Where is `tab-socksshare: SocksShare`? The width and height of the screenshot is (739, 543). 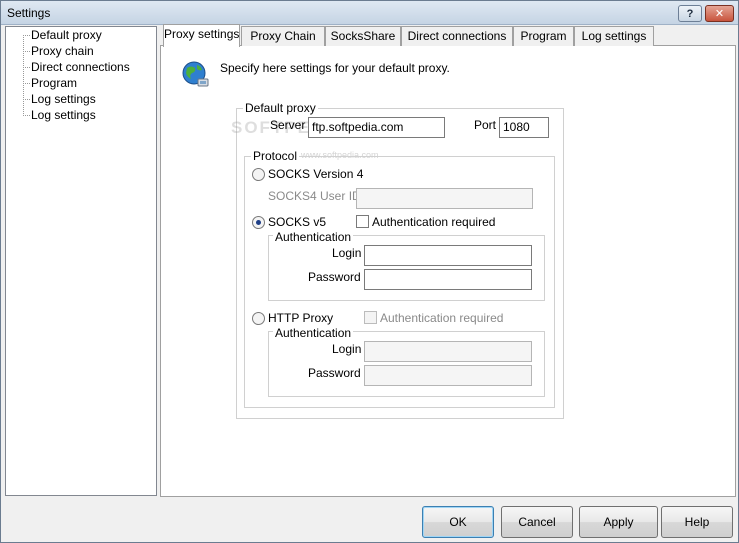
tab-socksshare: SocksShare is located at coordinates (363, 36).